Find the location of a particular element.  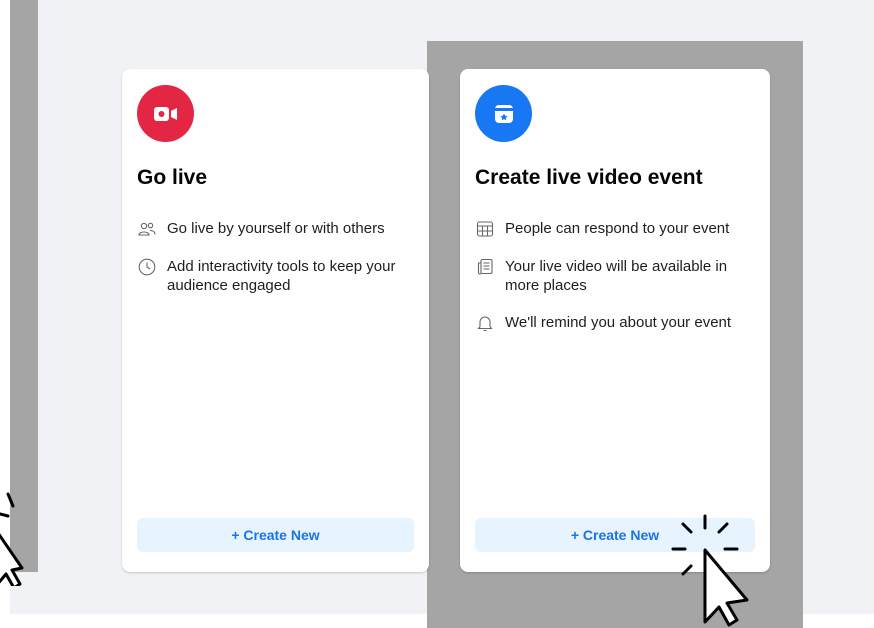

highlight-frame-left is located at coordinates (24, 286).